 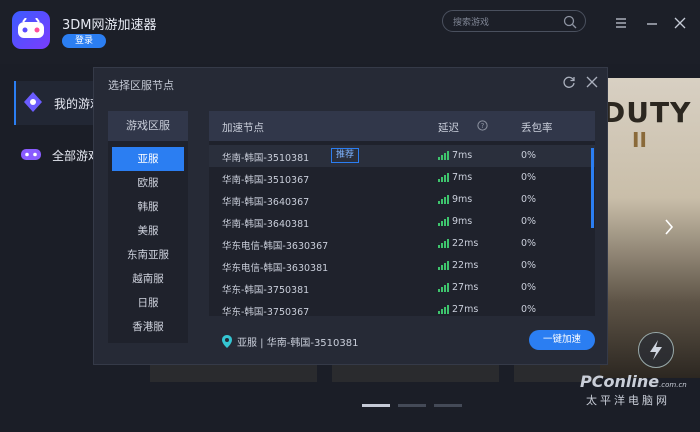 What do you see at coordinates (402, 307) in the screenshot?
I see `table-row: 华东-韩国-3750367 27ms 0%` at bounding box center [402, 307].